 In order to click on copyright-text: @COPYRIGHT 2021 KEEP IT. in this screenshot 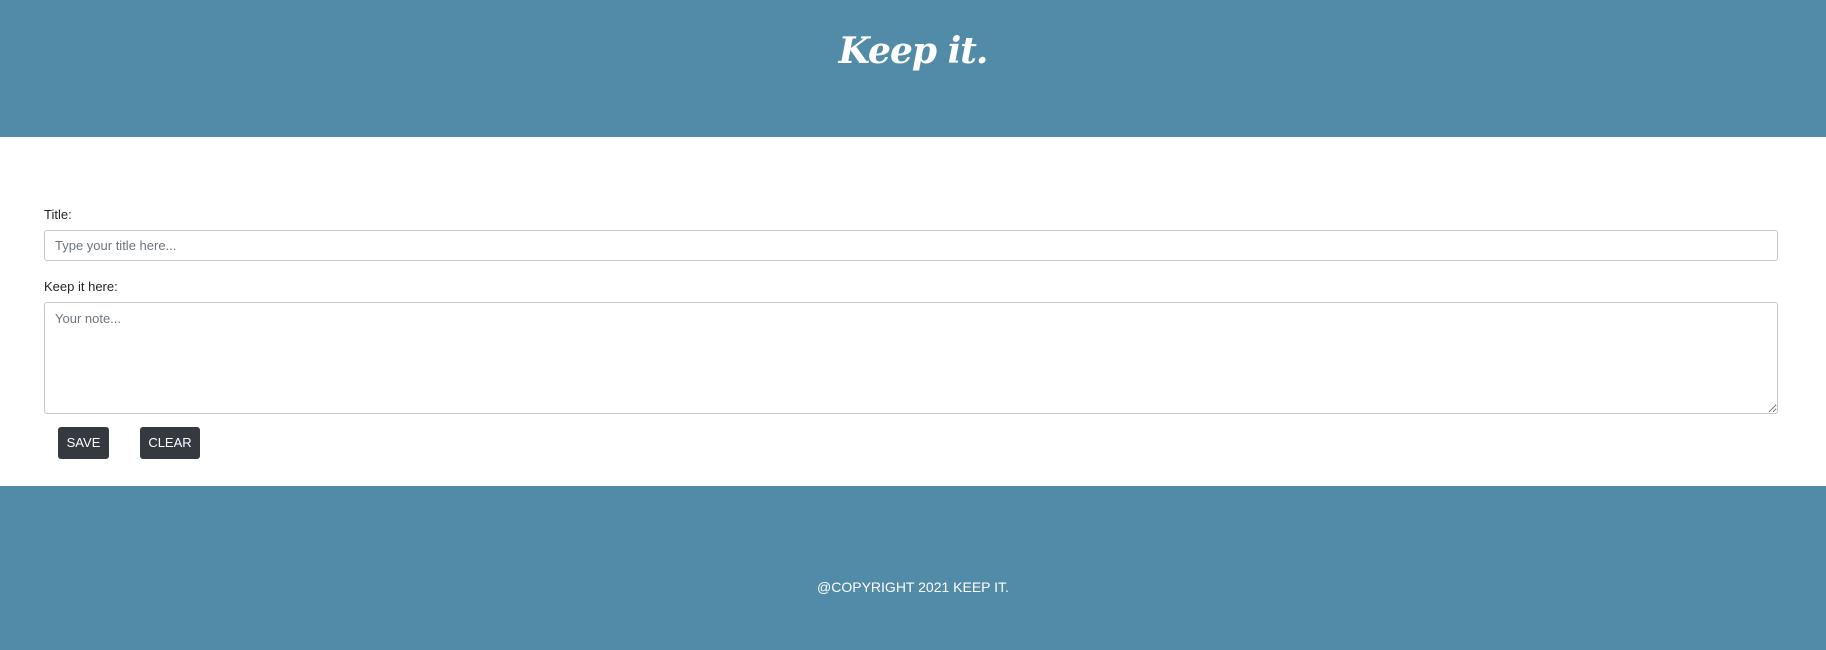, I will do `click(913, 587)`.